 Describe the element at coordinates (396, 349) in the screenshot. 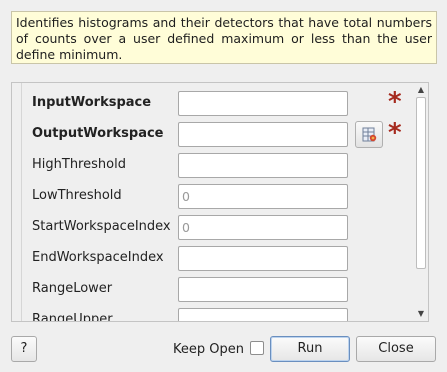

I see `close-button: Close` at that location.